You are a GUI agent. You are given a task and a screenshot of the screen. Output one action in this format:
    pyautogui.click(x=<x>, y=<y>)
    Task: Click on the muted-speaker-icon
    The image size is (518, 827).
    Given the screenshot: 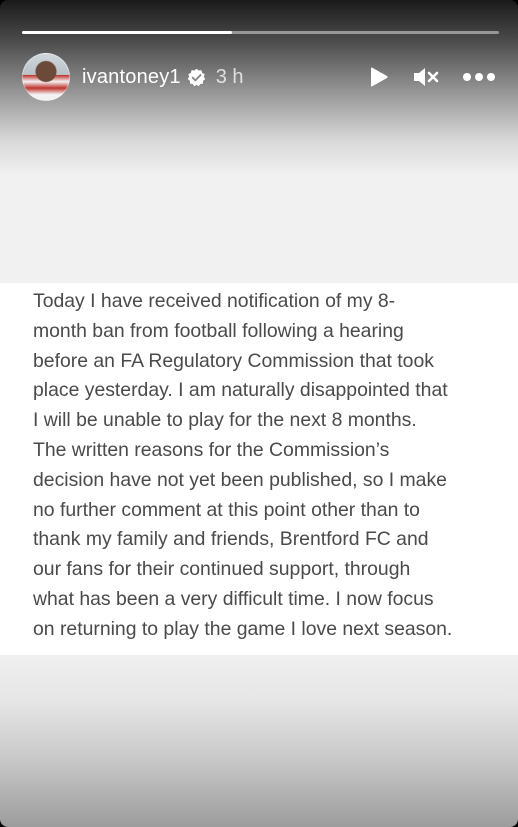 What is the action you would take?
    pyautogui.click(x=426, y=77)
    